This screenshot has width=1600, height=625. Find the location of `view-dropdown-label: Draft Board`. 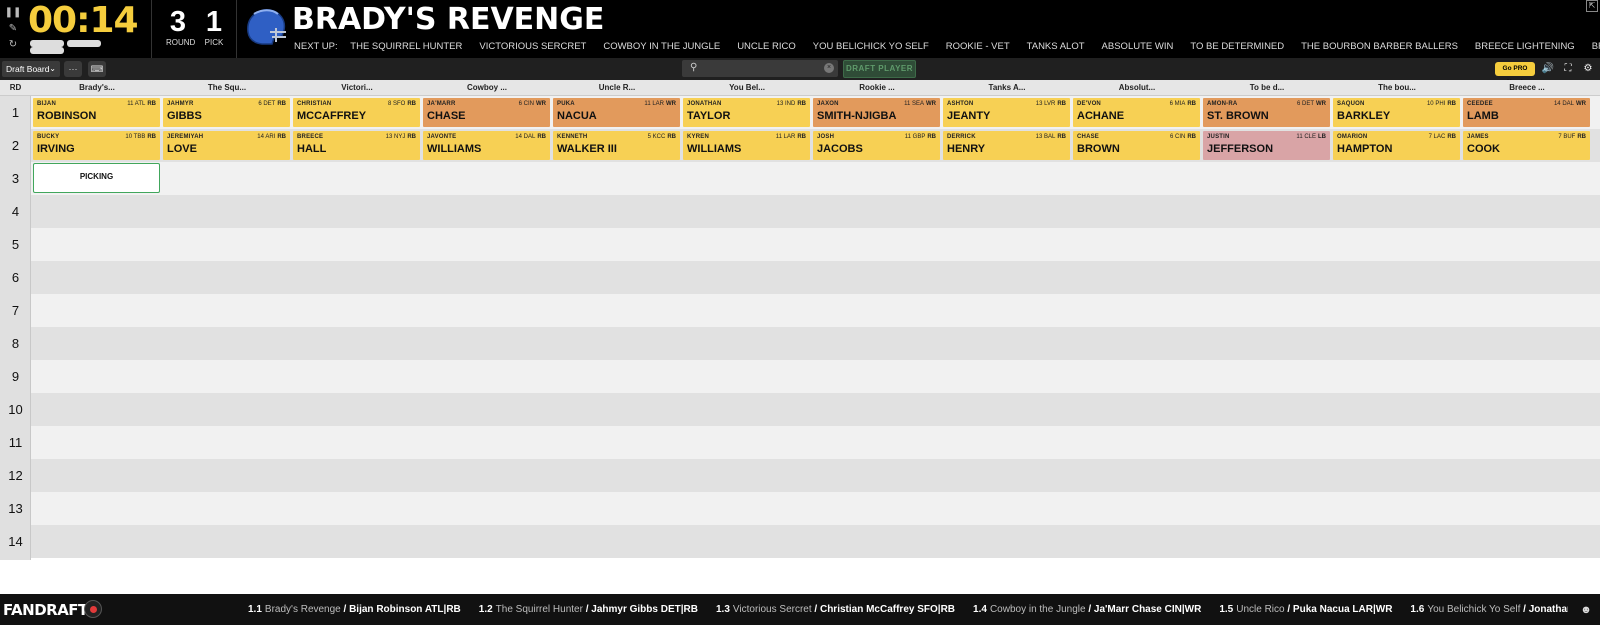

view-dropdown-label: Draft Board is located at coordinates (28, 69).